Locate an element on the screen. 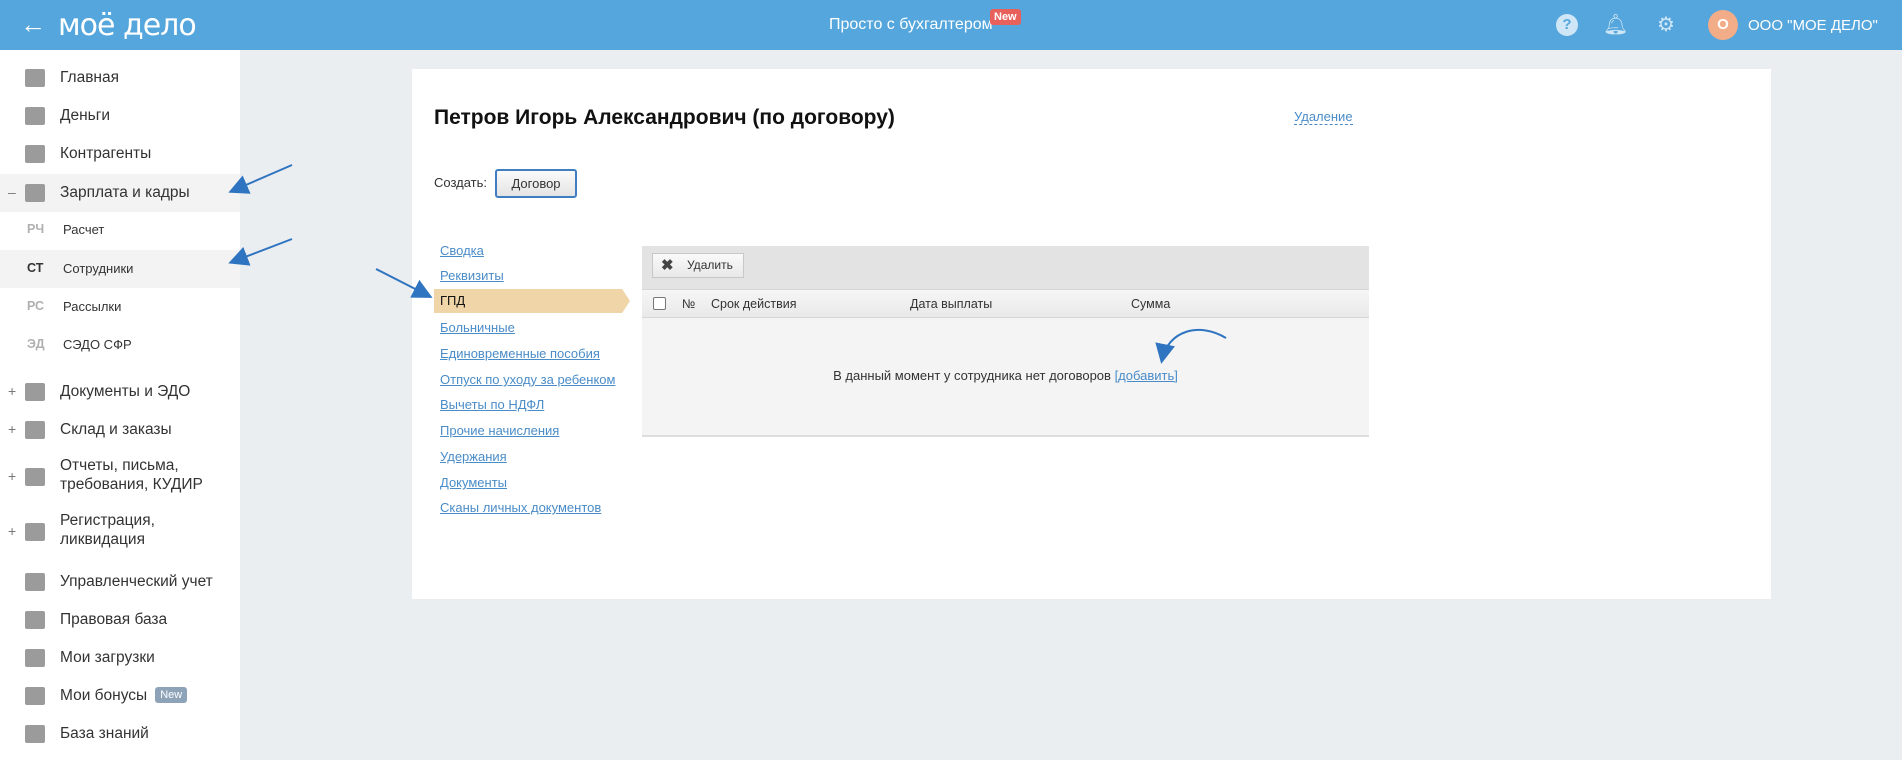 The image size is (1902, 760). curved-arrow-icon is located at coordinates (1191, 346).